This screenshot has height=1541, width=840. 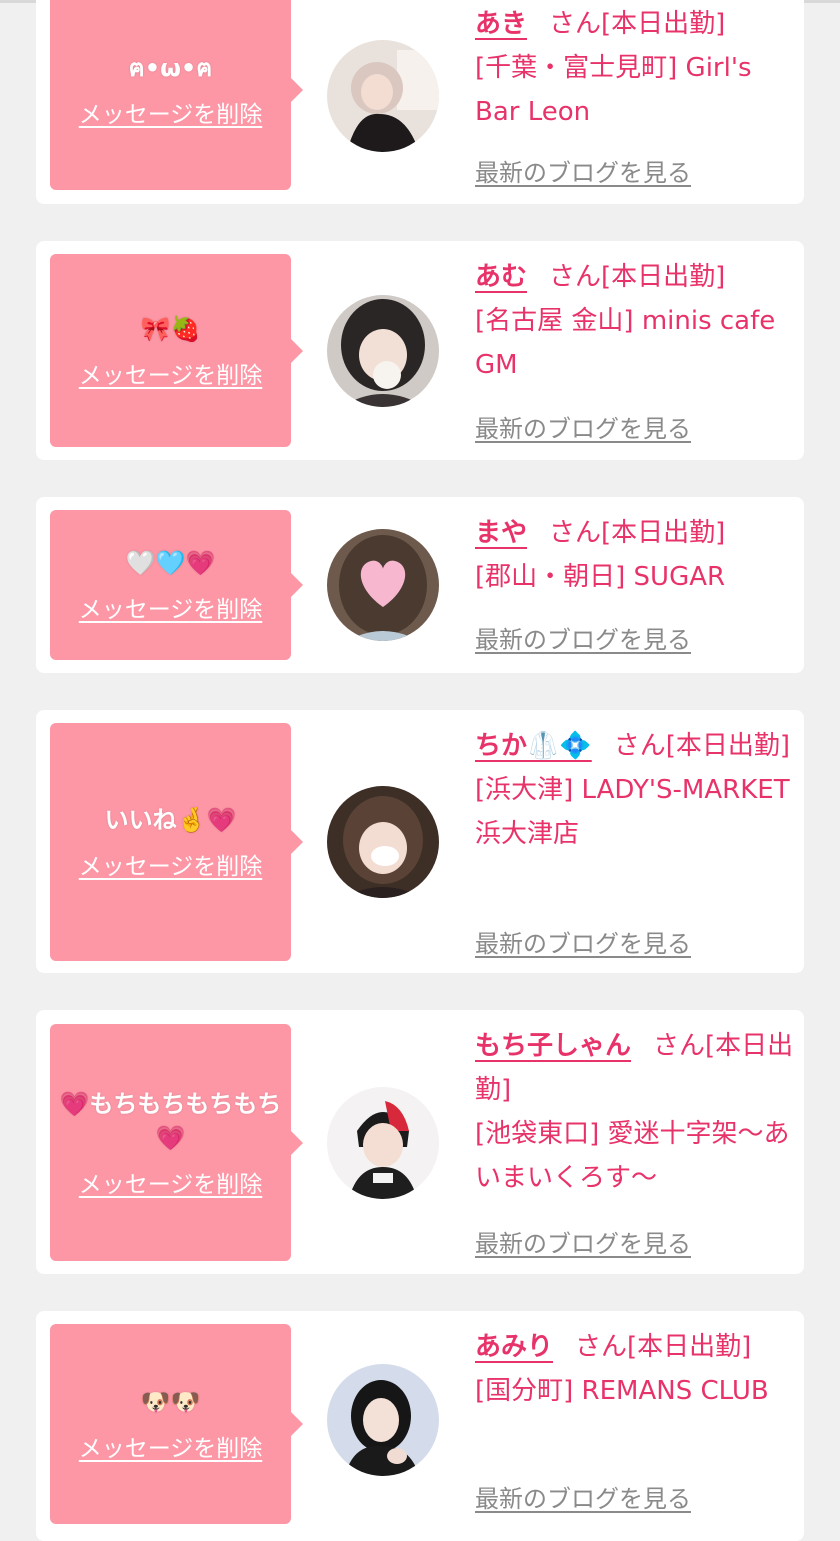 What do you see at coordinates (170, 563) in the screenshot?
I see `message-text: 🤍🩵💗` at bounding box center [170, 563].